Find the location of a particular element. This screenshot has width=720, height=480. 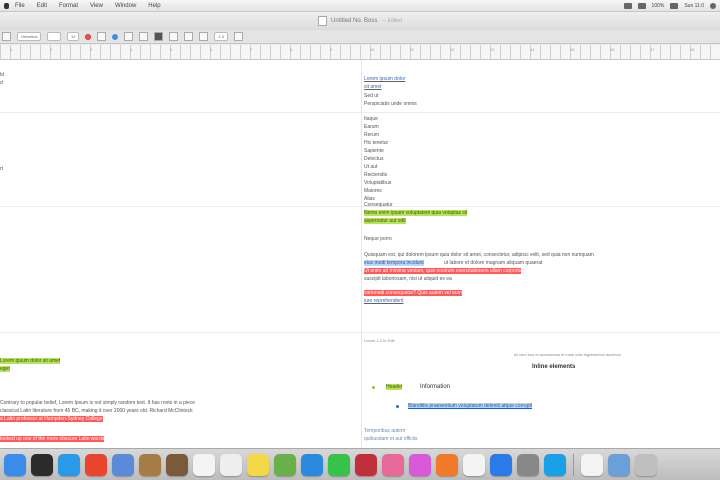

clock: Sun 11:0 is located at coordinates (694, 6).